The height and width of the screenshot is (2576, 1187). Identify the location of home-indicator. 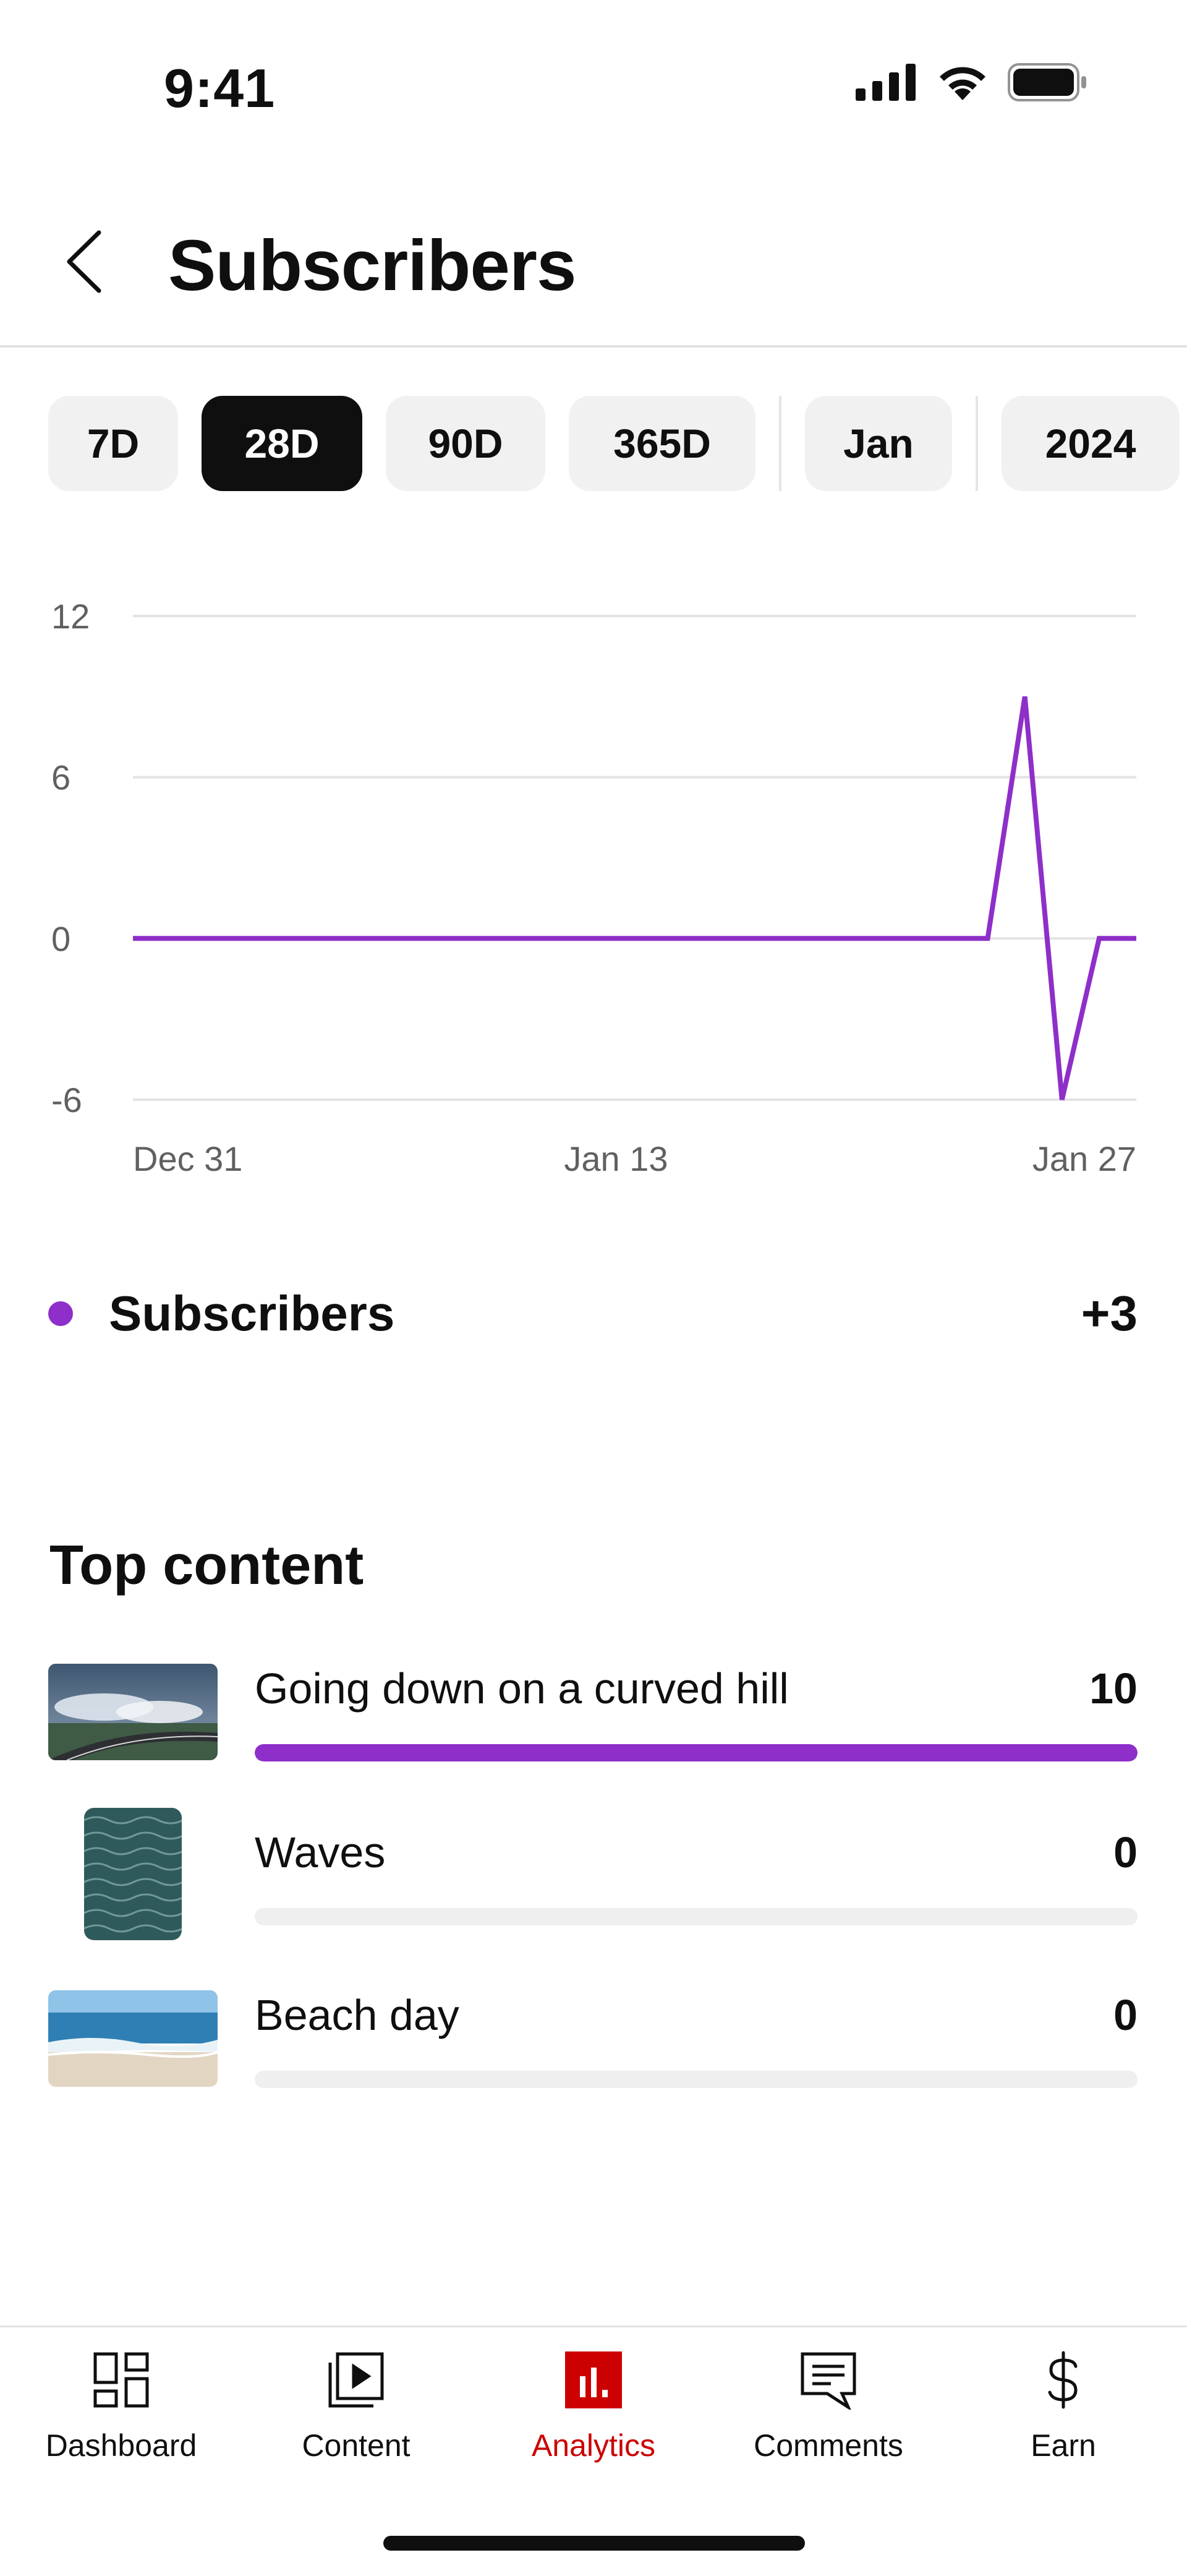
(594, 2543).